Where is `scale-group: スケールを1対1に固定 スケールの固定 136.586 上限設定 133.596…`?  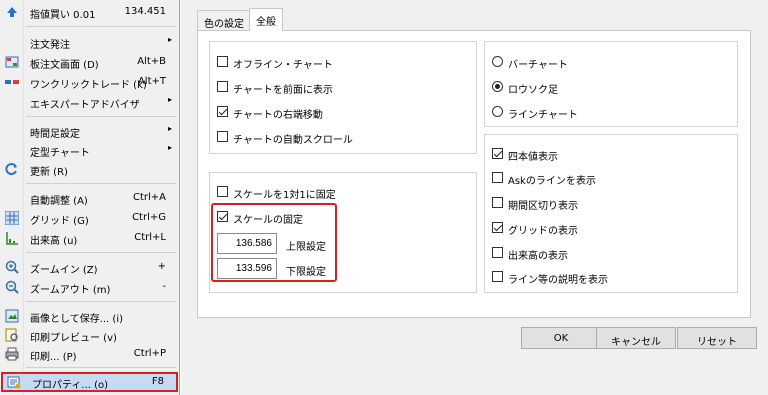 scale-group: スケールを1対1に固定 スケールの固定 136.586 上限設定 133.596… is located at coordinates (343, 232).